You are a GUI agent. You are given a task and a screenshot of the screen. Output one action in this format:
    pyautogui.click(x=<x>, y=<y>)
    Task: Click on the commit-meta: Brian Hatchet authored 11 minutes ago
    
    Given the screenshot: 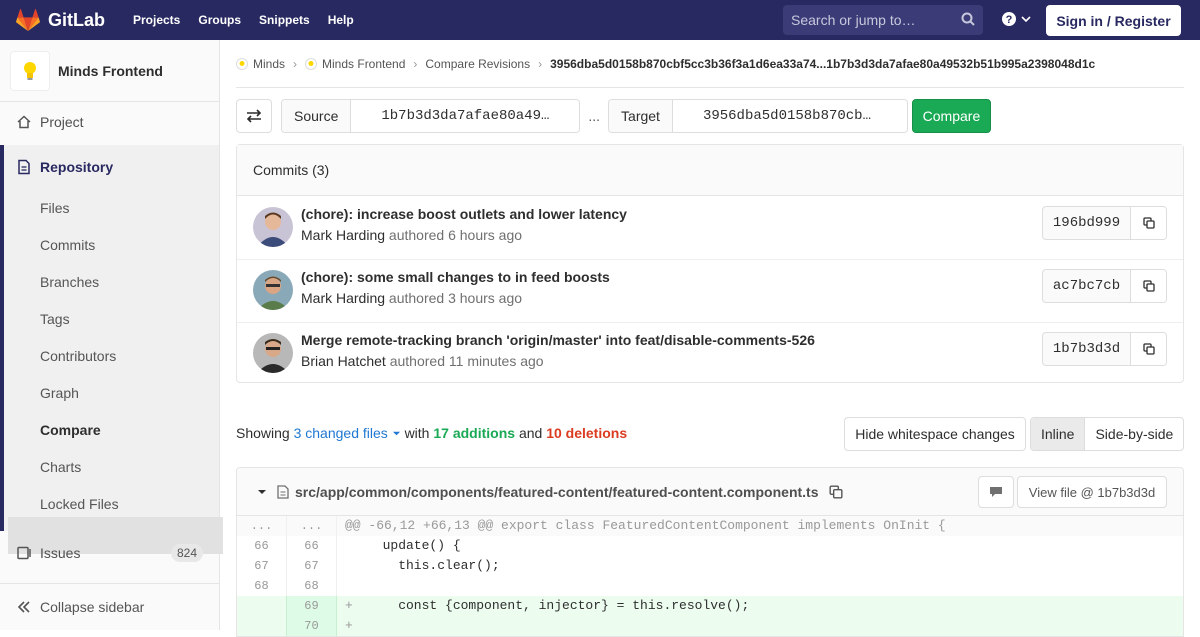 What is the action you would take?
    pyautogui.click(x=422, y=361)
    